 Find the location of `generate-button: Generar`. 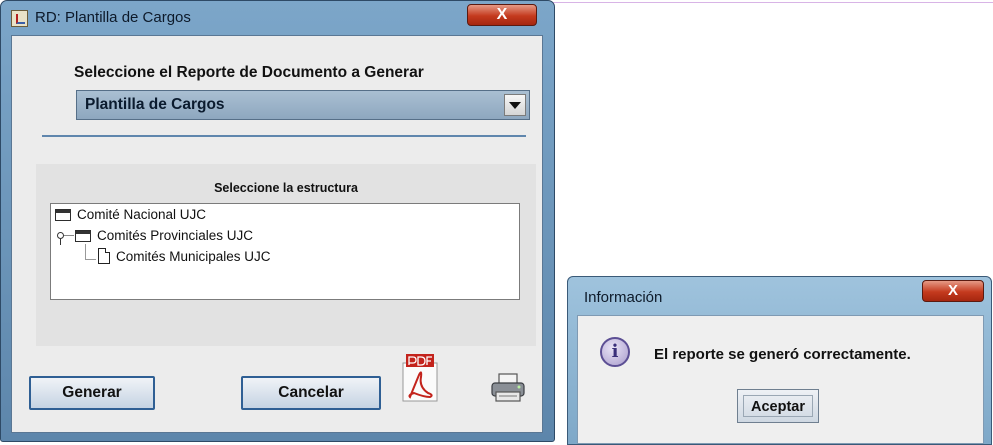

generate-button: Generar is located at coordinates (92, 393).